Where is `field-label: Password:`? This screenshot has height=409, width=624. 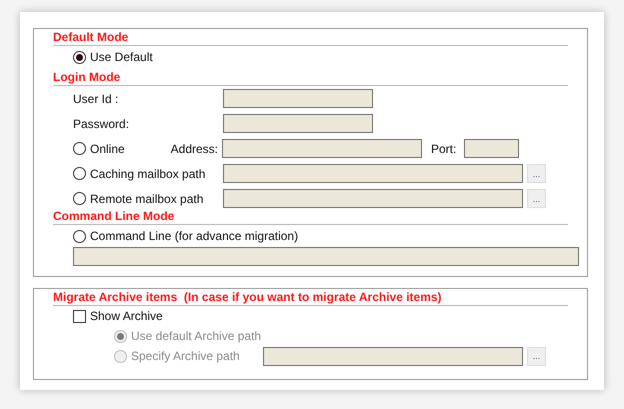
field-label: Password: is located at coordinates (101, 123).